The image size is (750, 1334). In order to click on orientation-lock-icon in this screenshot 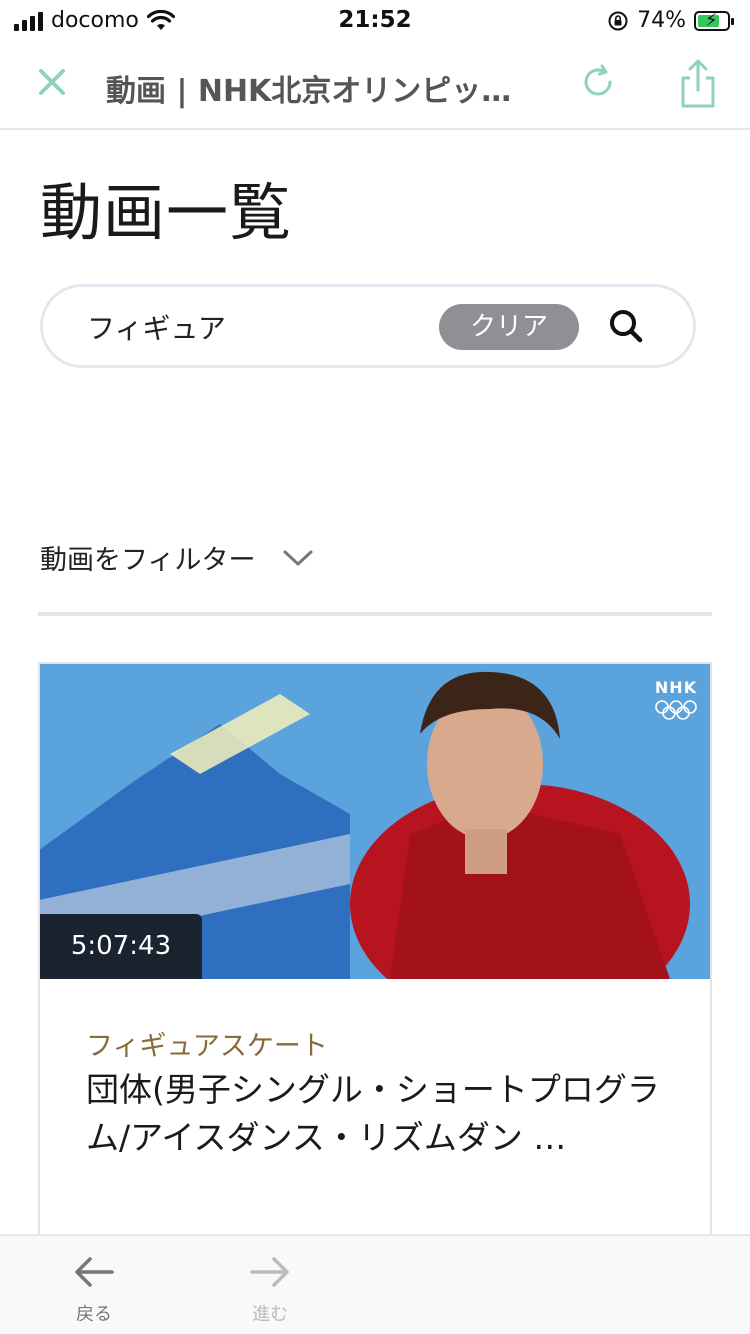, I will do `click(618, 20)`.